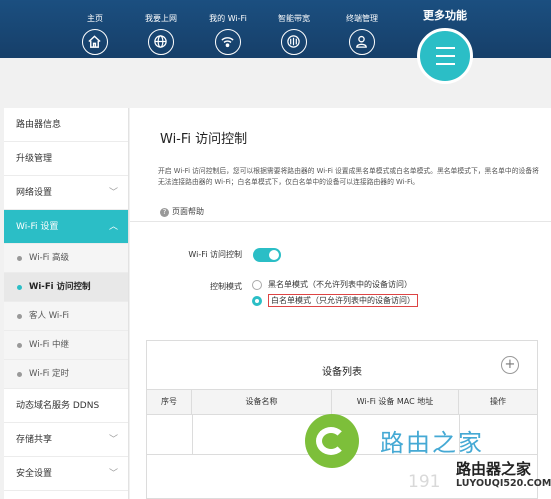  Describe the element at coordinates (294, 27) in the screenshot. I see `nav-bandwidth: 智能带宽` at that location.